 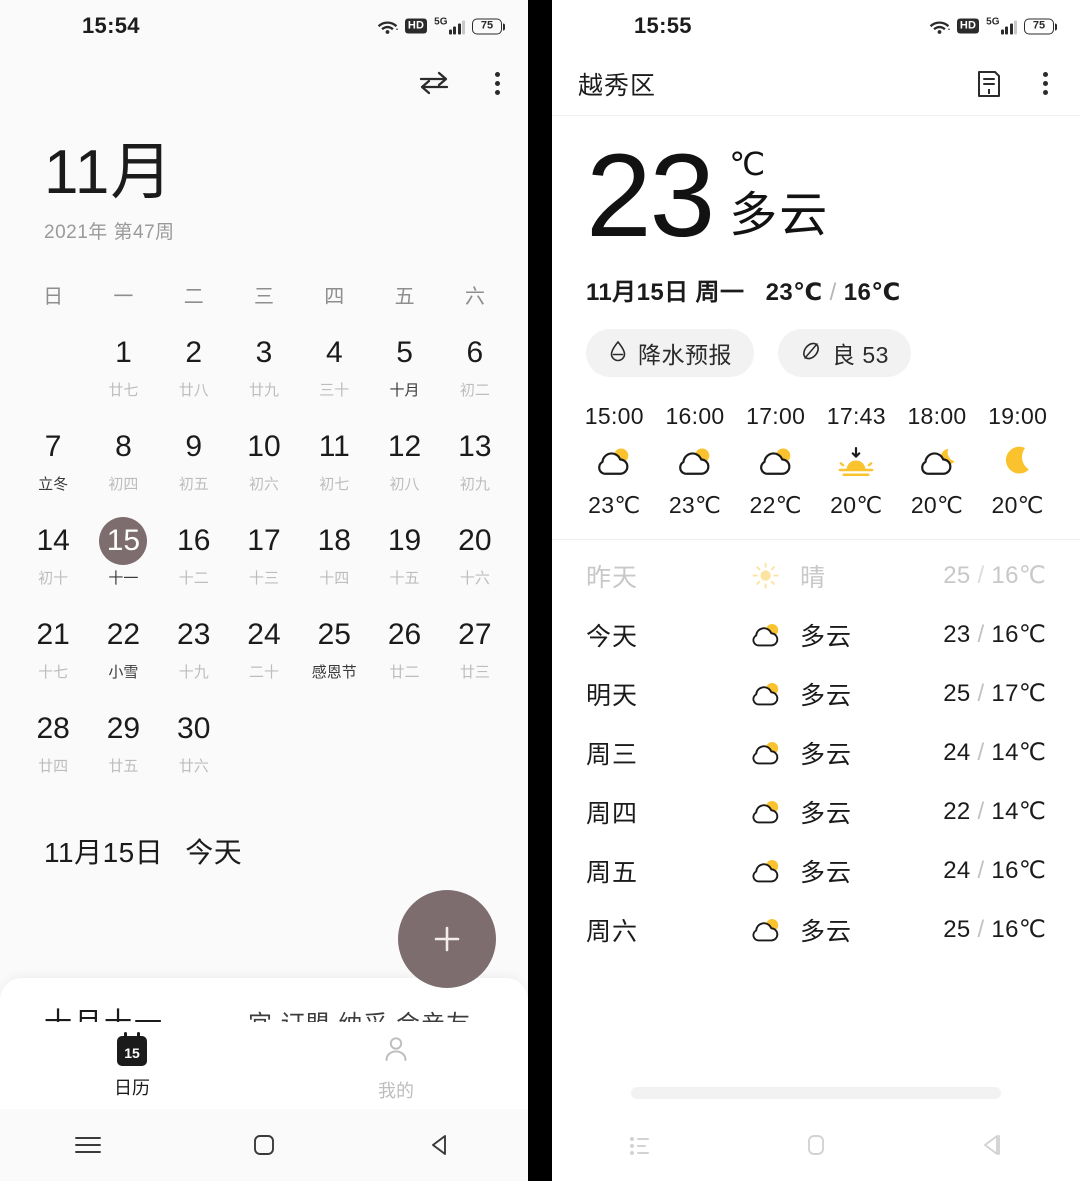 What do you see at coordinates (989, 84) in the screenshot?
I see `city-list-icon` at bounding box center [989, 84].